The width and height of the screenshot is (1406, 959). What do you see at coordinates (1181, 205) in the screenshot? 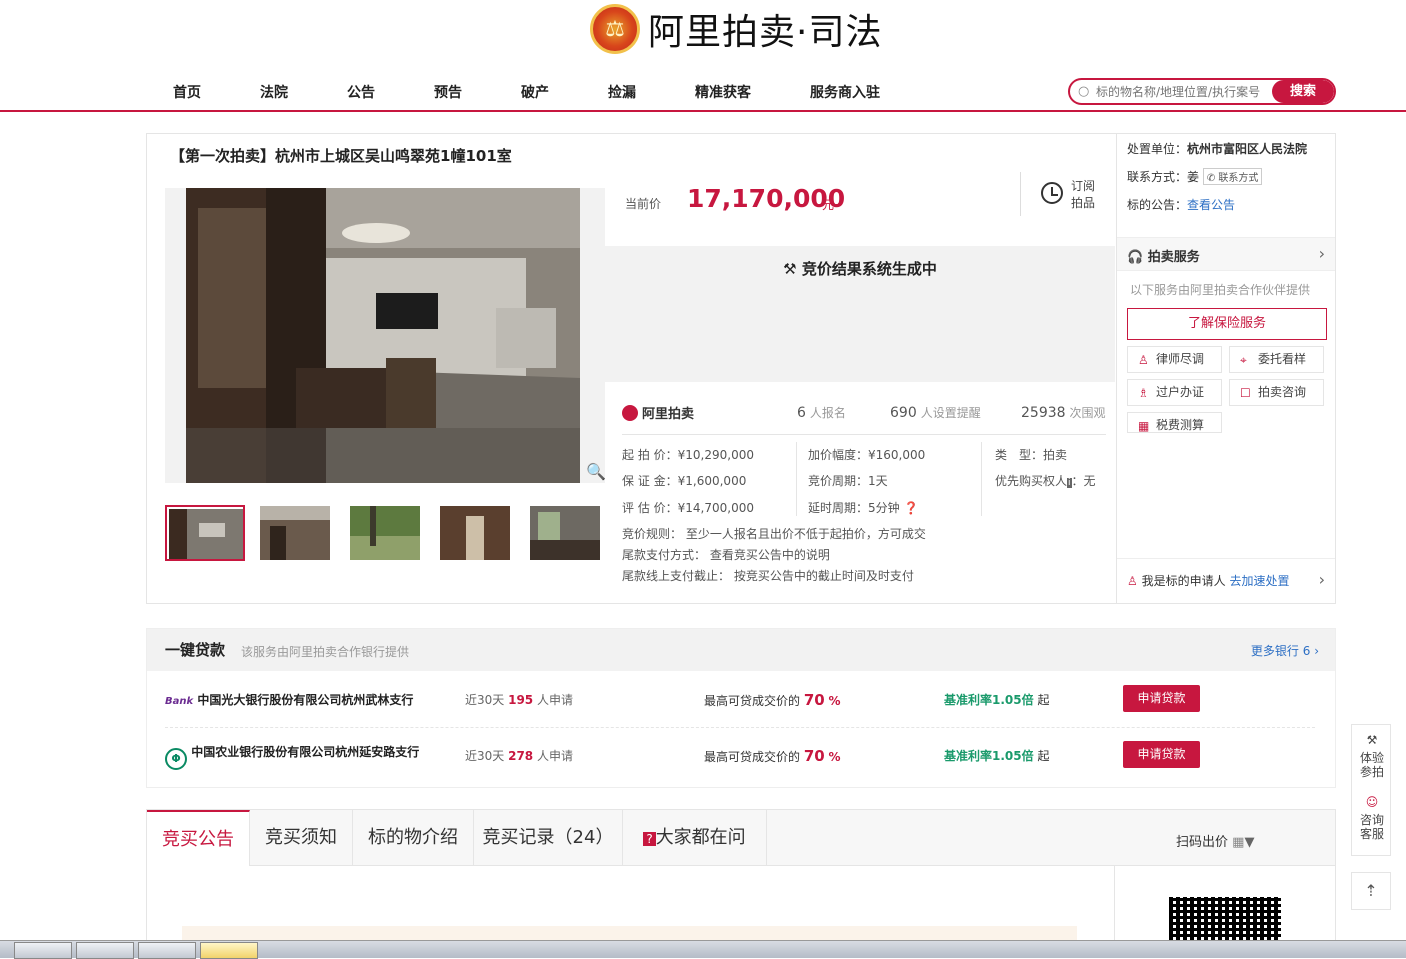
I see `notice-info: 标的公告：查看公告` at bounding box center [1181, 205].